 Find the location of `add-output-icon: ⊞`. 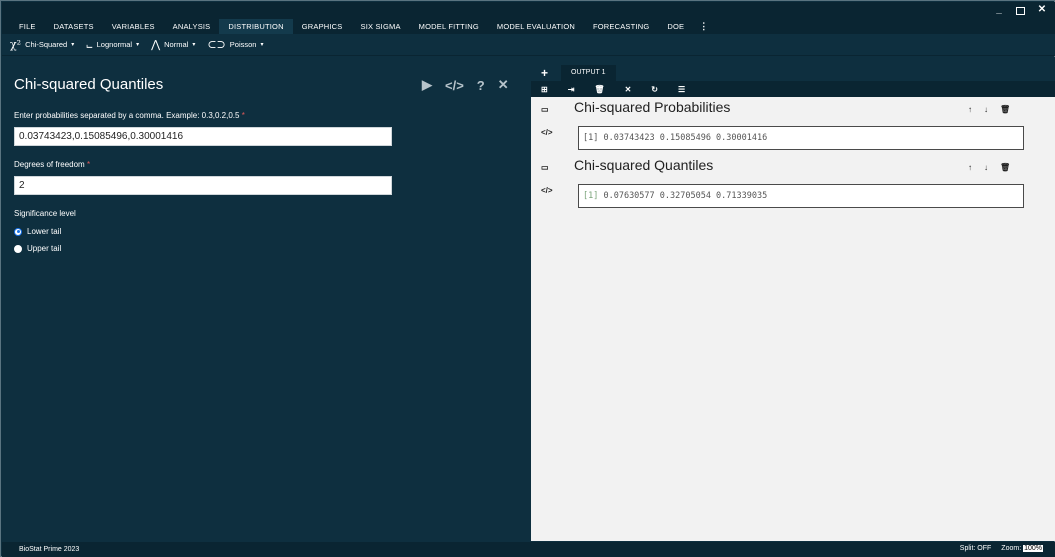

add-output-icon: ⊞ is located at coordinates (544, 89).